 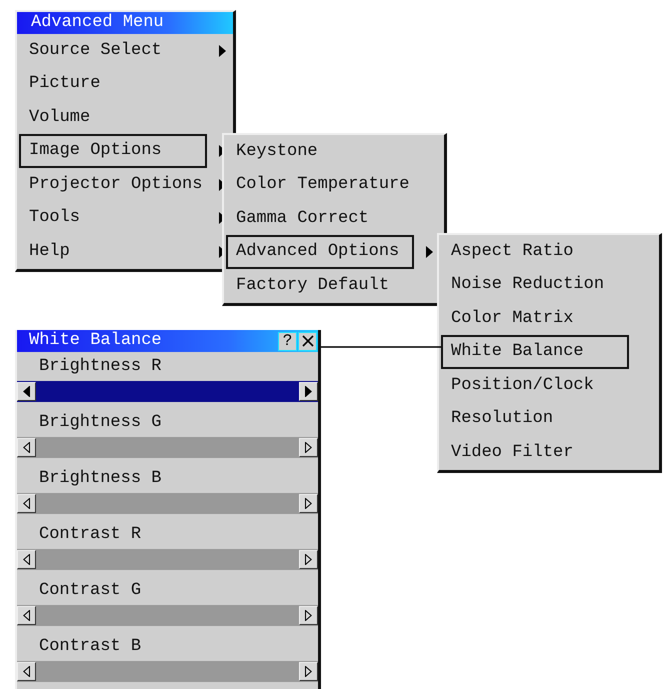 What do you see at coordinates (100, 479) in the screenshot?
I see `slider-label: Brightness B` at bounding box center [100, 479].